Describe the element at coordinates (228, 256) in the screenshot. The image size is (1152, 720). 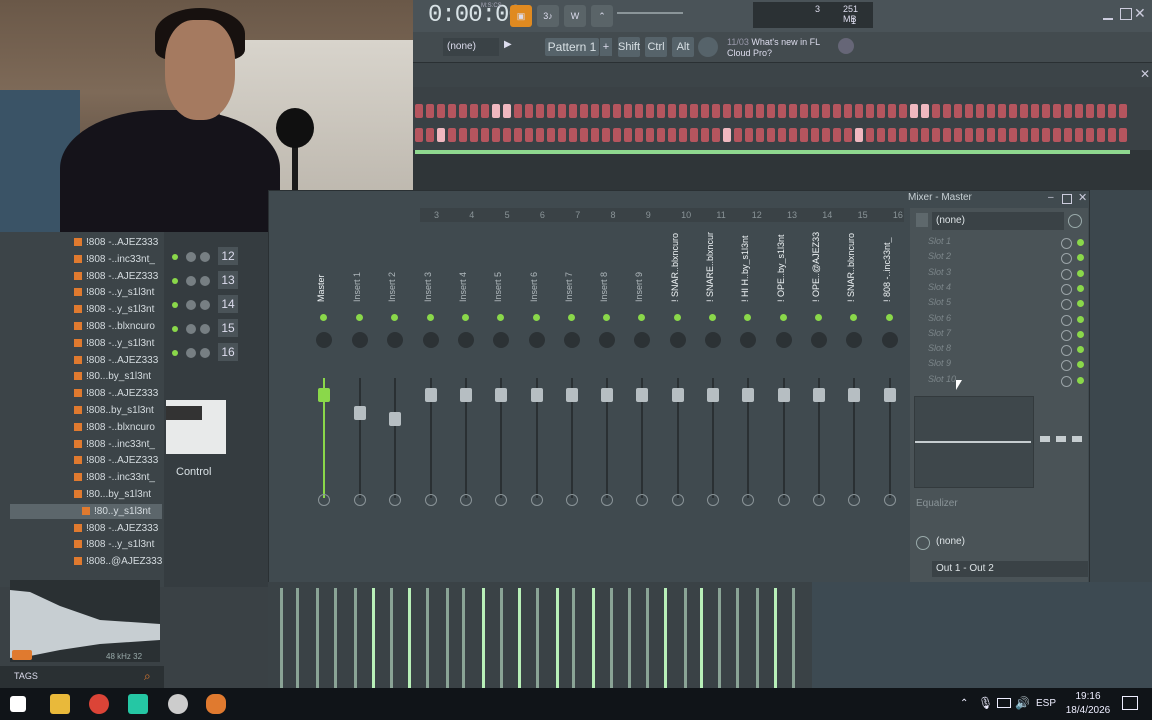
I see `channel-number: 12` at that location.